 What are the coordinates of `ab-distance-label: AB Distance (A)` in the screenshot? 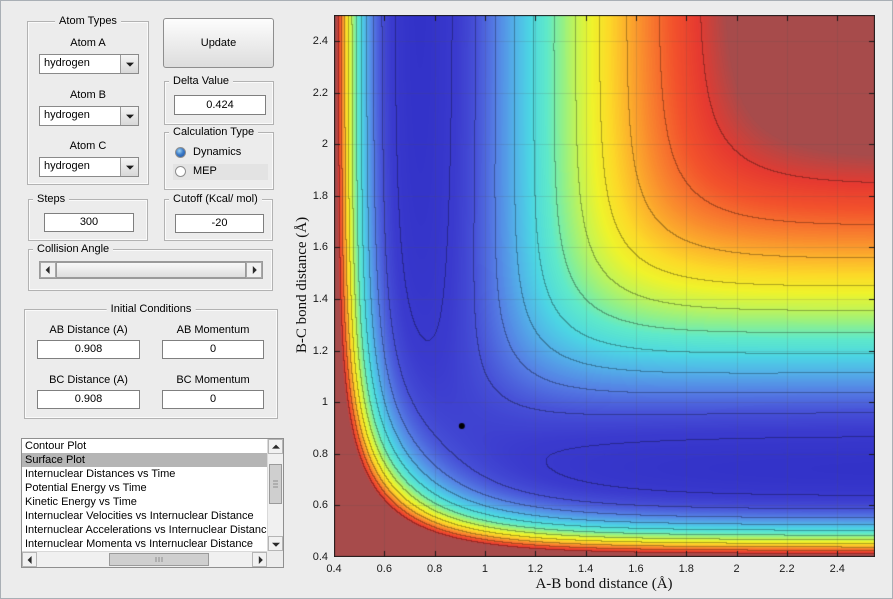 It's located at (88, 330).